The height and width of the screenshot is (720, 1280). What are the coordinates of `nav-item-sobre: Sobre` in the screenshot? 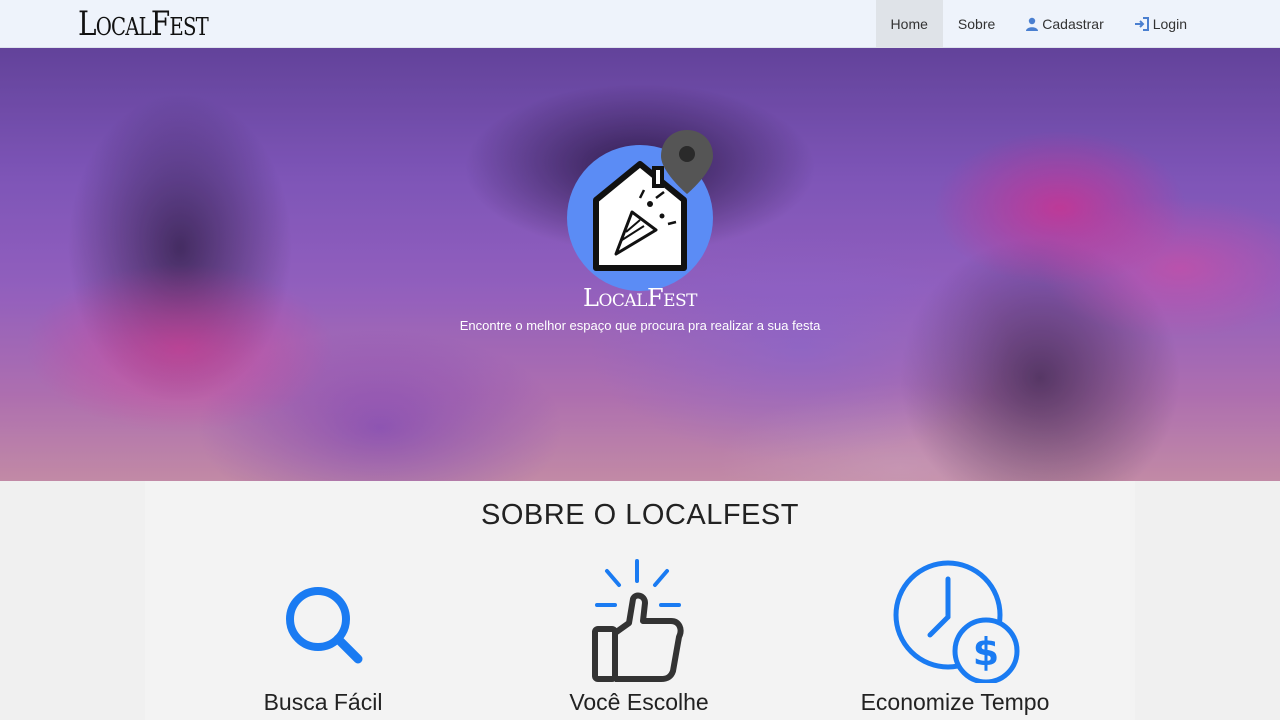 It's located at (976, 24).